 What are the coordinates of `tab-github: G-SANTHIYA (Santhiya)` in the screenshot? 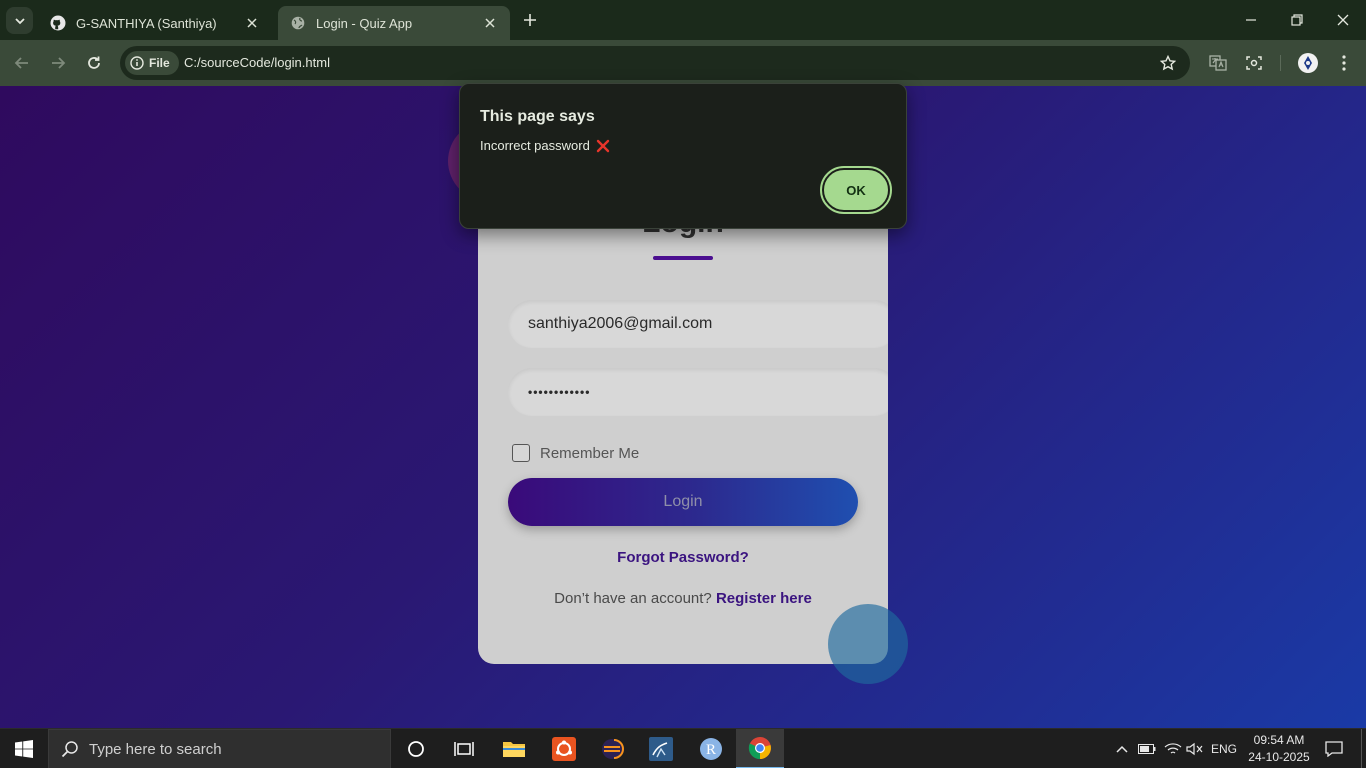 It's located at (155, 23).